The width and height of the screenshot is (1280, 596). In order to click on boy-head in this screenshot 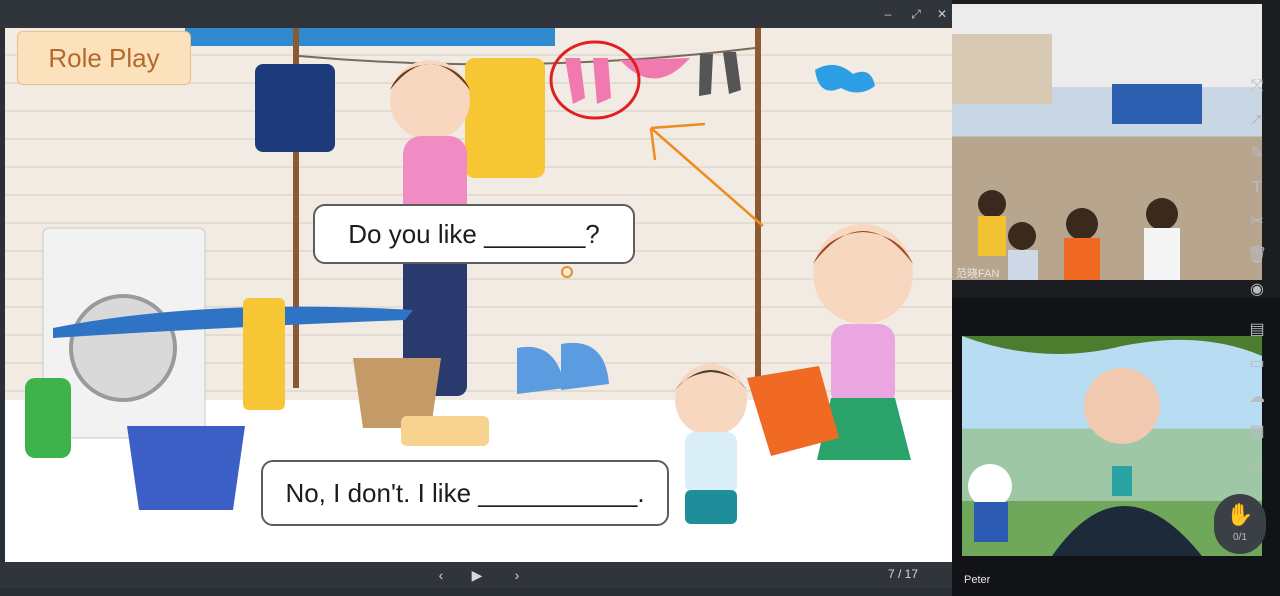, I will do `click(711, 400)`.